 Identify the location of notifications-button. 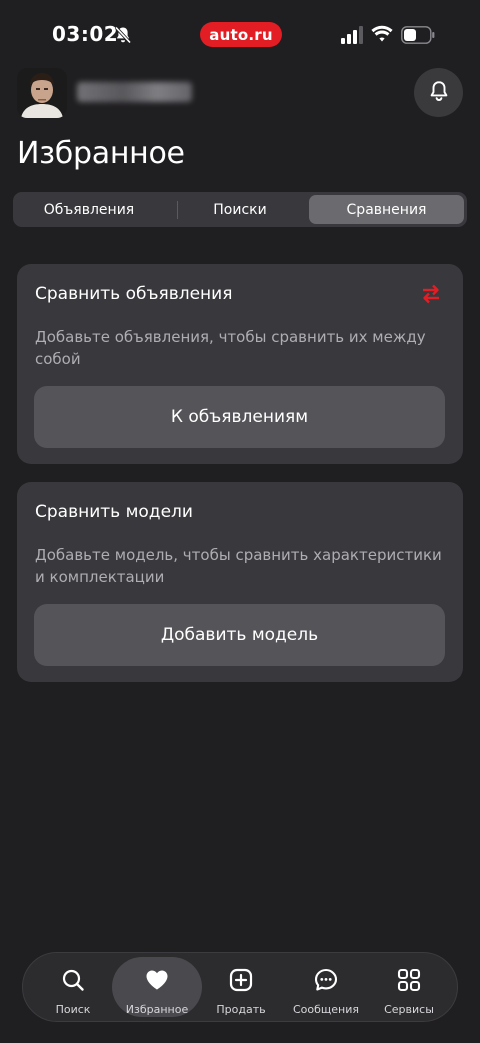
(438, 92).